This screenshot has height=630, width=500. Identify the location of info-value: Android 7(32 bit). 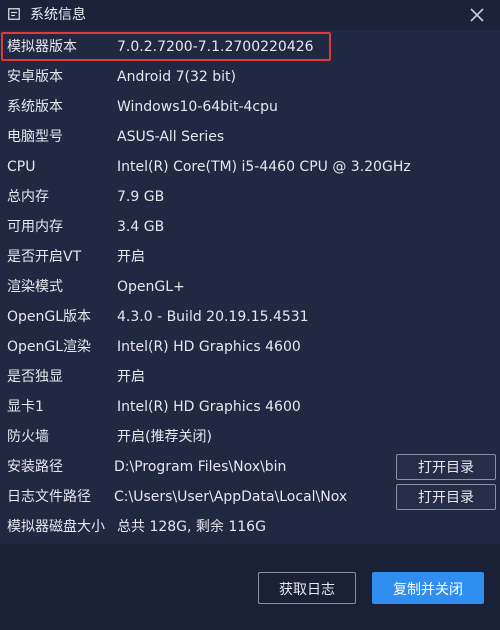
(176, 77).